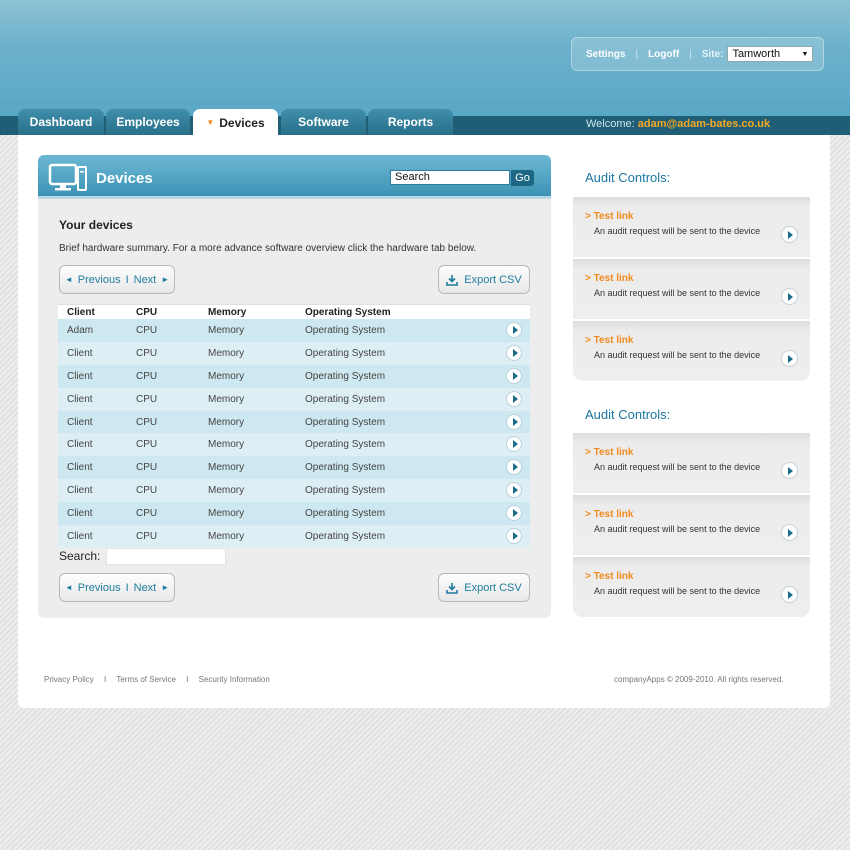 The width and height of the screenshot is (850, 850). I want to click on privacy-policy-link: Privacy Policy, so click(69, 679).